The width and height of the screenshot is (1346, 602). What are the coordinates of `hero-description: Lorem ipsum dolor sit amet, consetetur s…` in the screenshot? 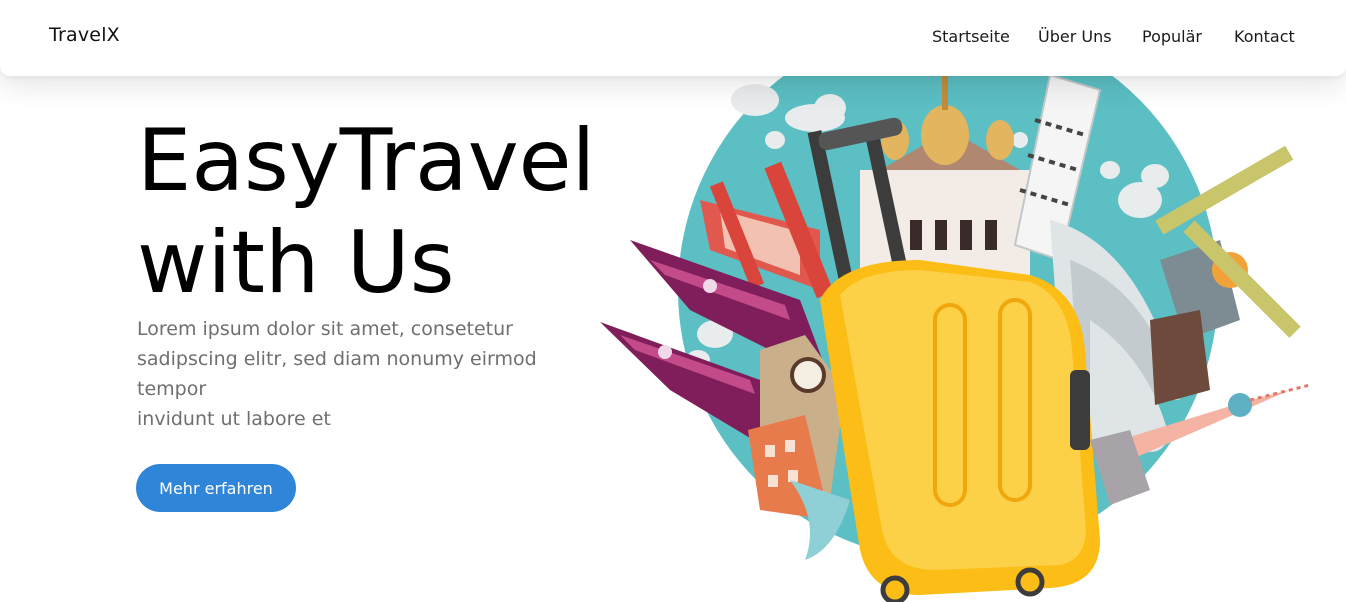 It's located at (367, 374).